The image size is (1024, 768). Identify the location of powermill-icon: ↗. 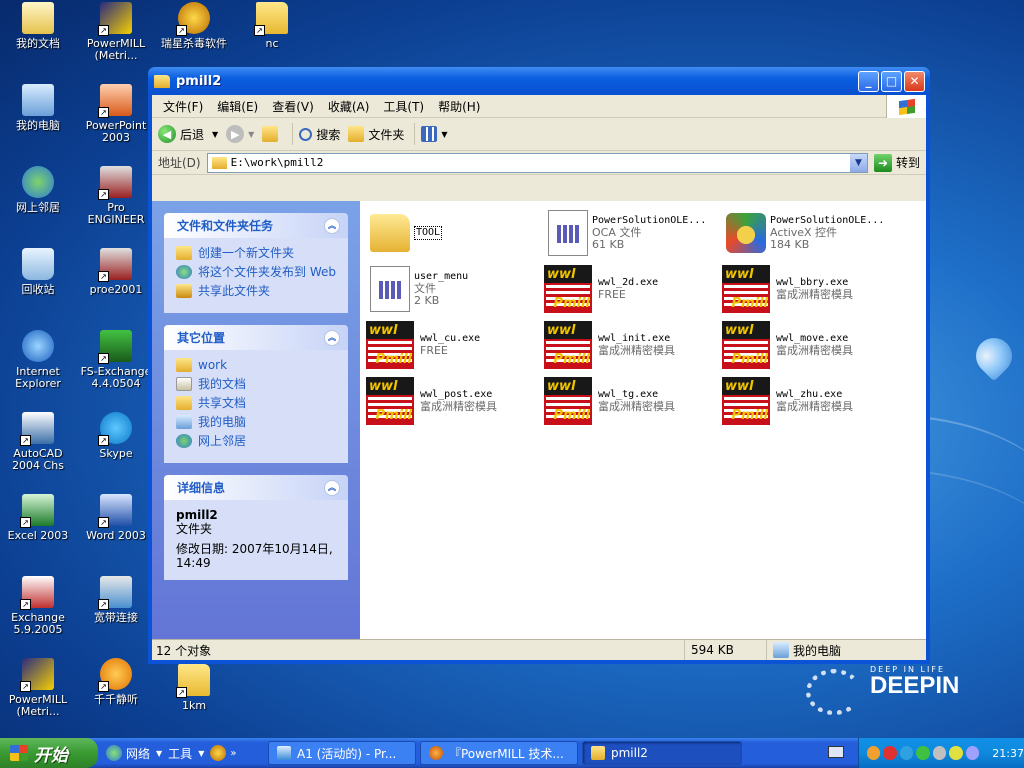
(37, 675).